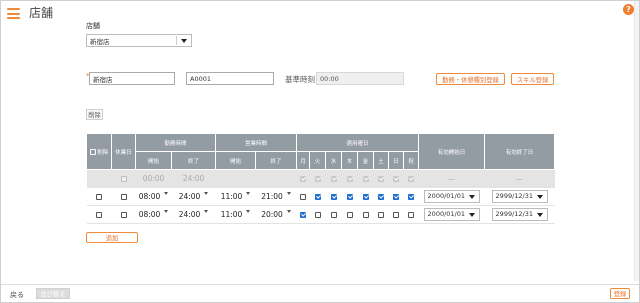 The image size is (640, 303). What do you see at coordinates (396, 160) in the screenshot?
I see `header-day-sun: 日` at bounding box center [396, 160].